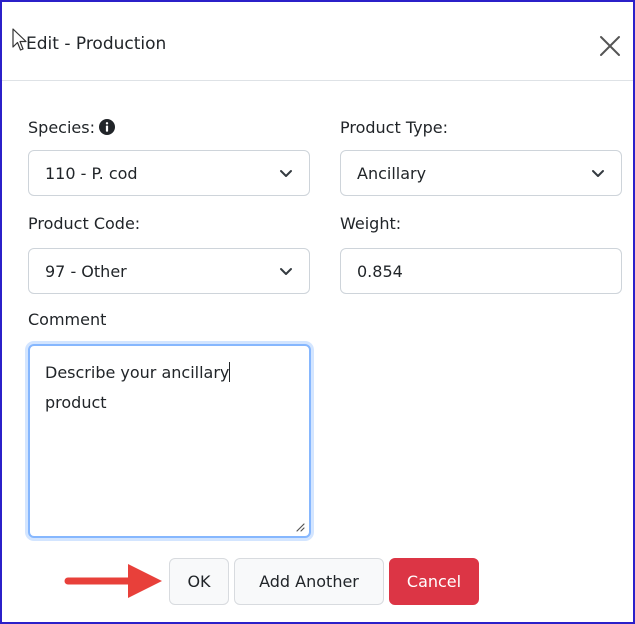  I want to click on add-another-button: Add Another, so click(309, 581).